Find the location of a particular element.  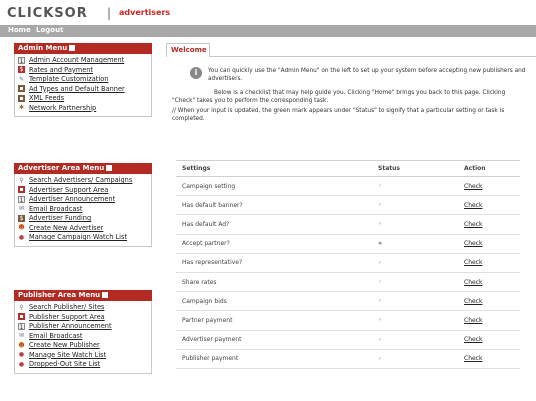

dropped-list-icon: ● is located at coordinates (21, 364).